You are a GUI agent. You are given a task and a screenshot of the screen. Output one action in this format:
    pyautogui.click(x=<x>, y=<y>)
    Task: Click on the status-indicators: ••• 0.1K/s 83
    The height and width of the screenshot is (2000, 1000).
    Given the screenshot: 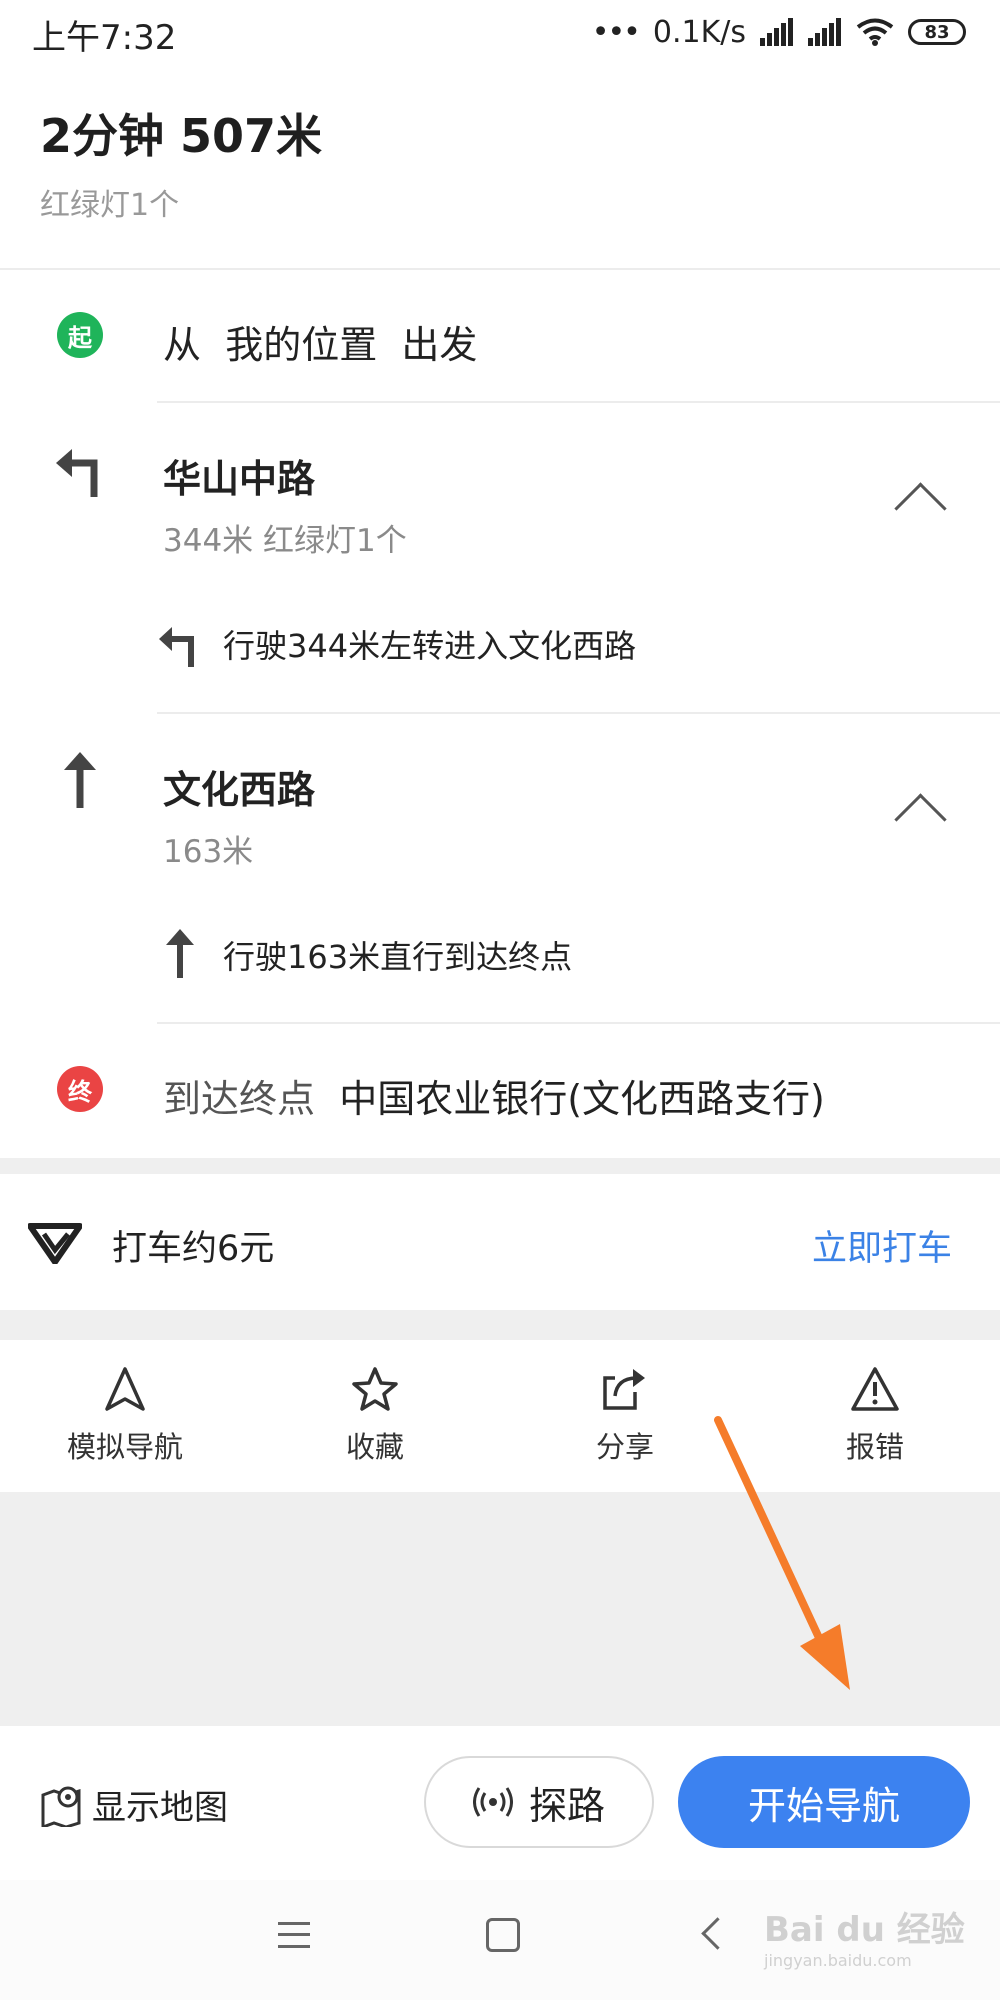 What is the action you would take?
    pyautogui.click(x=779, y=32)
    